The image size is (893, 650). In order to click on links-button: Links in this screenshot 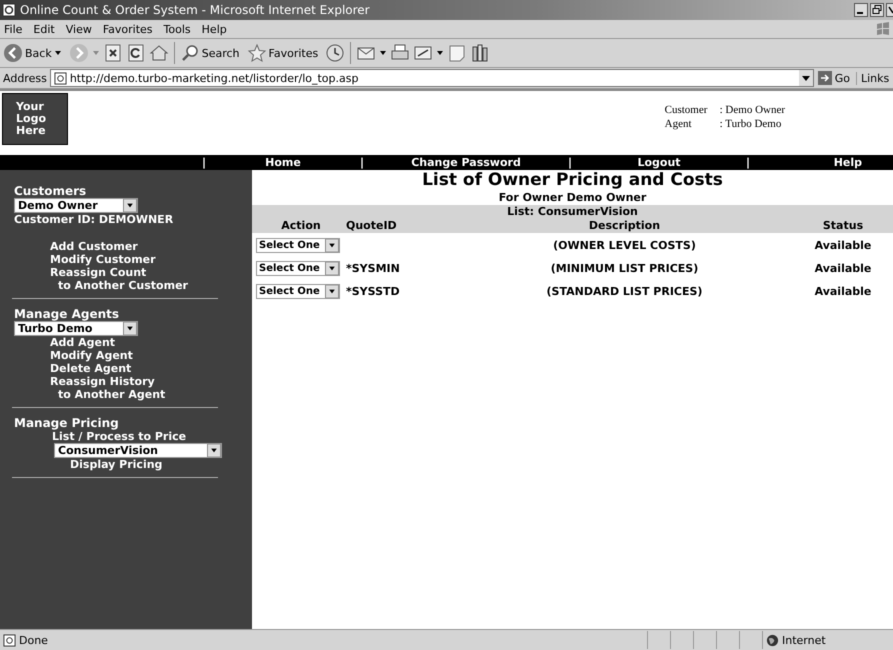, I will do `click(874, 78)`.